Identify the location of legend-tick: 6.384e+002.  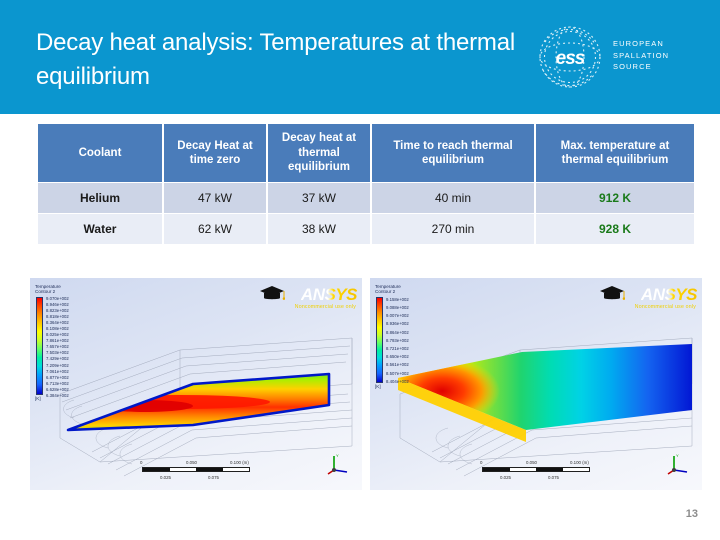
(57, 395).